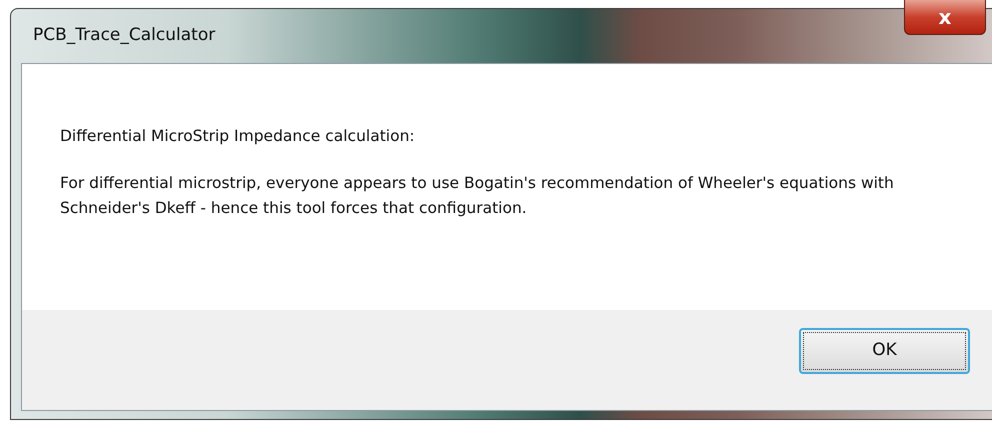 The image size is (992, 428). Describe the element at coordinates (124, 36) in the screenshot. I see `window-title: PCB_Trace_Calculator` at that location.